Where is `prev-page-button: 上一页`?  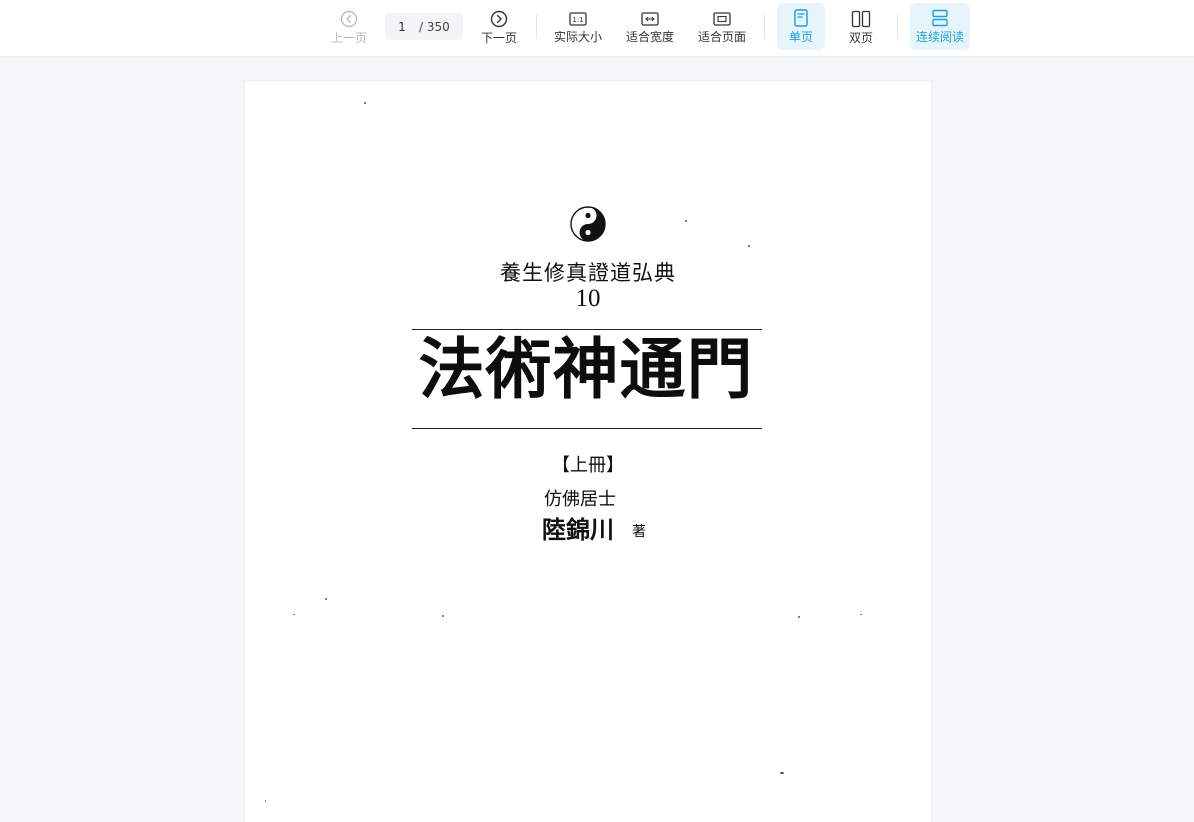
prev-page-button: 上一页 is located at coordinates (349, 27).